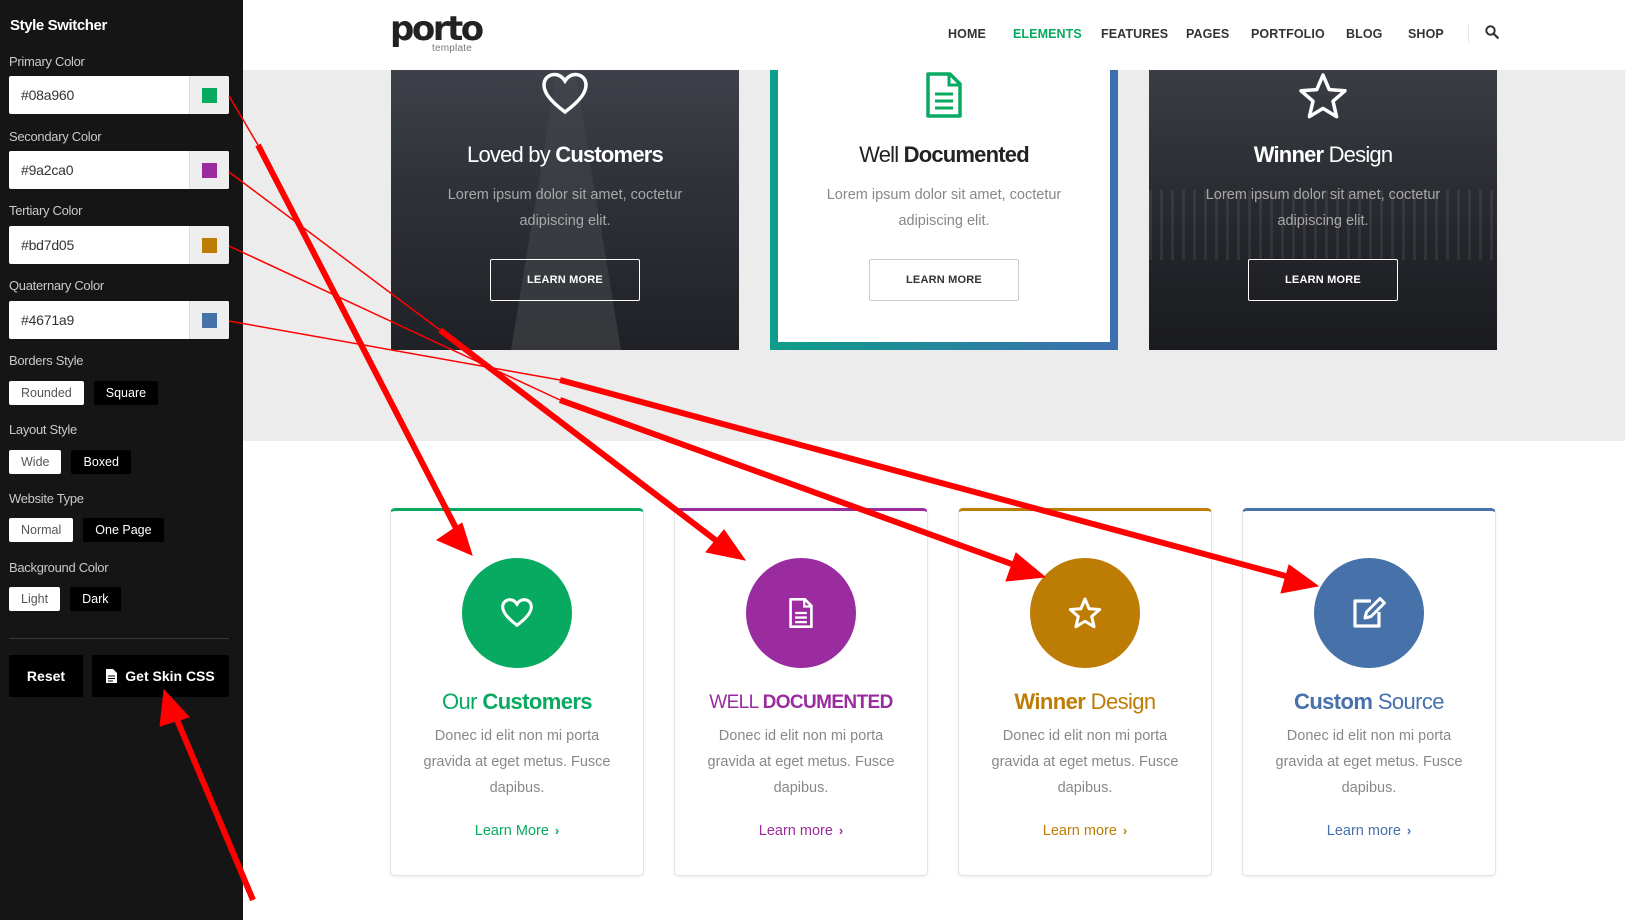 This screenshot has height=920, width=1625. I want to click on switcher-divider, so click(119, 638).